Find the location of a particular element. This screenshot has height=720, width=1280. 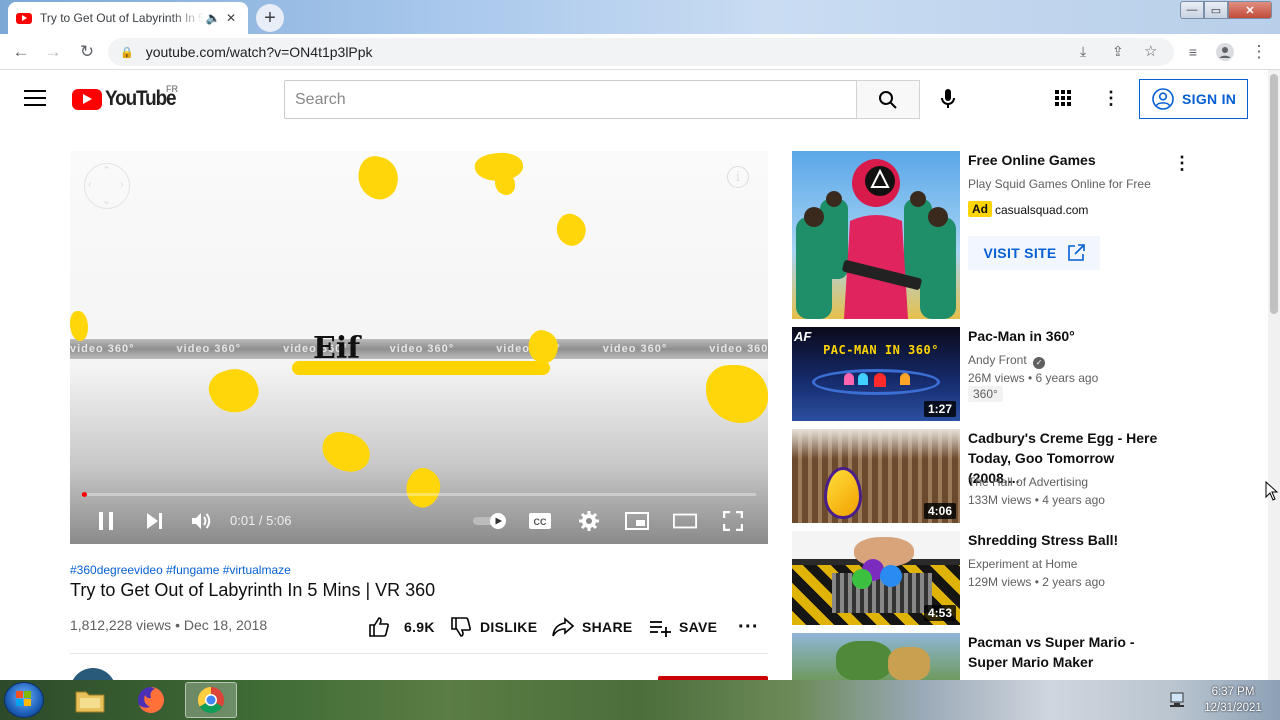

bookmark-star-icon: ☆ is located at coordinates (1150, 51).